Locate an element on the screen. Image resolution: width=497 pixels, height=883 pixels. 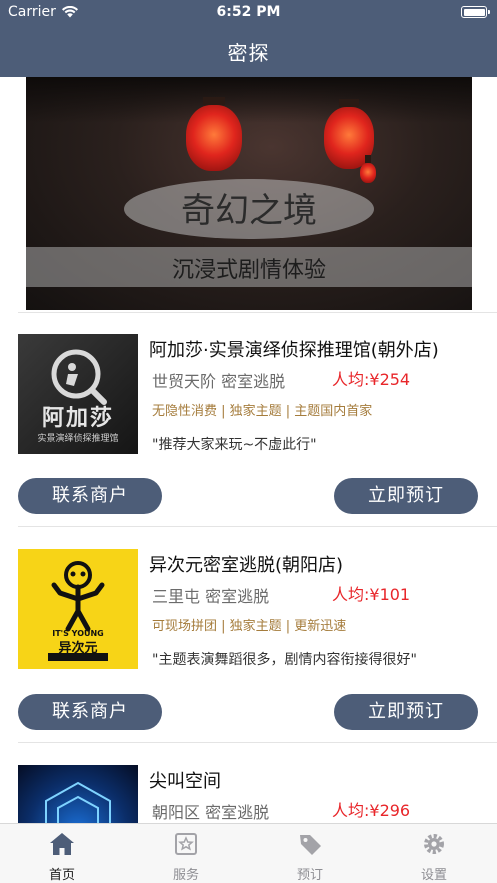
shop-logo-subtext: 实景演绎侦探推理馆 is located at coordinates (78, 439).